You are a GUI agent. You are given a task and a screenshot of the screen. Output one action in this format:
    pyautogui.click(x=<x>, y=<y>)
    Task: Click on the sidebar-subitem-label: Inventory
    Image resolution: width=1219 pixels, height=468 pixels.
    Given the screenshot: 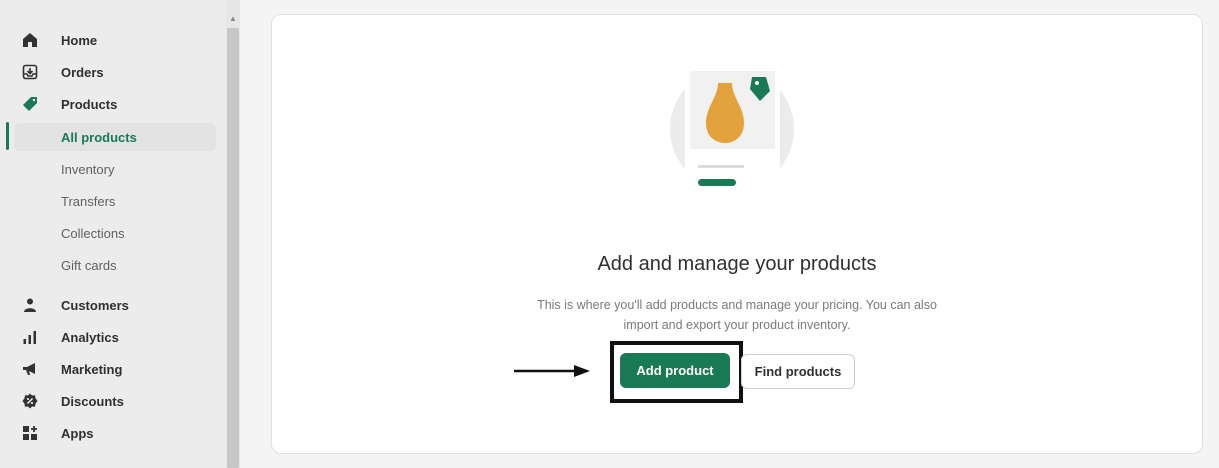 What is the action you would take?
    pyautogui.click(x=88, y=169)
    